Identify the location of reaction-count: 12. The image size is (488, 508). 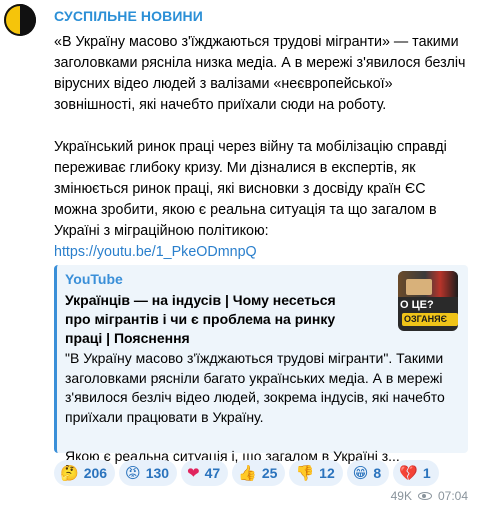
(327, 473).